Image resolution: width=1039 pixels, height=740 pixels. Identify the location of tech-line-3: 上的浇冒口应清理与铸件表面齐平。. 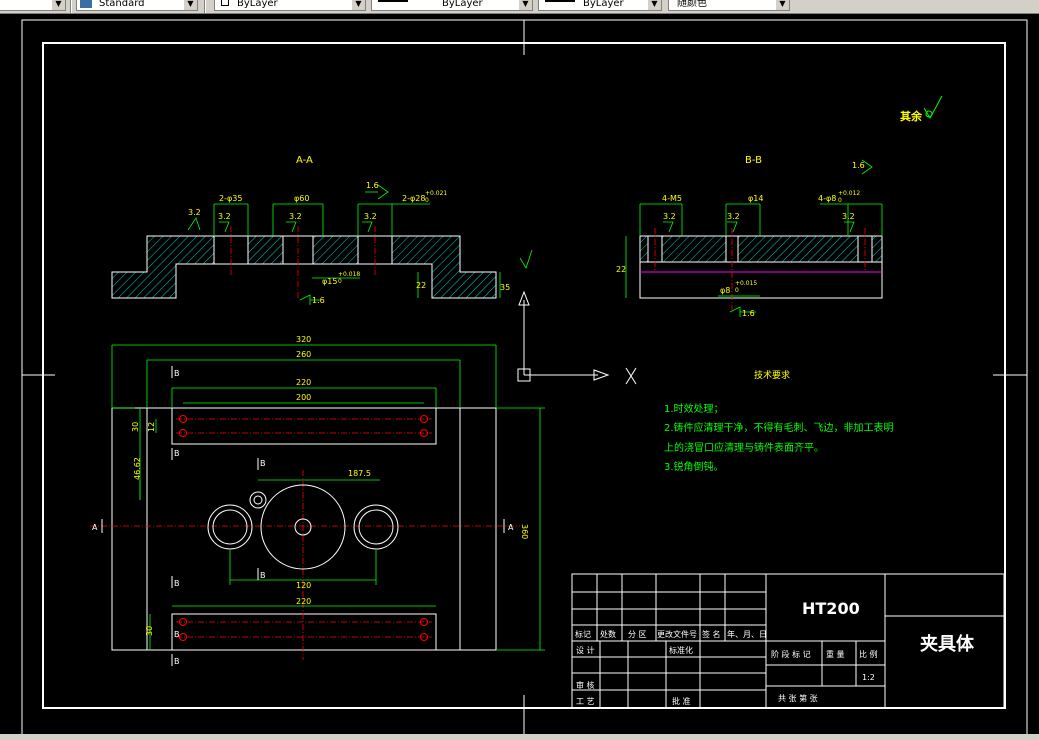
(744, 447).